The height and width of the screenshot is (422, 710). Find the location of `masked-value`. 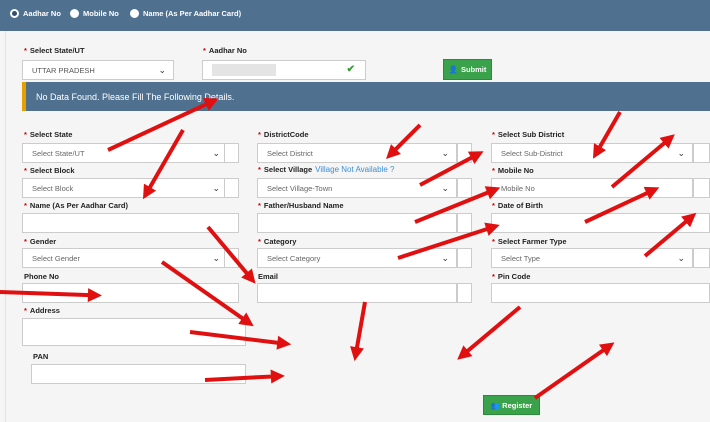

masked-value is located at coordinates (244, 70).